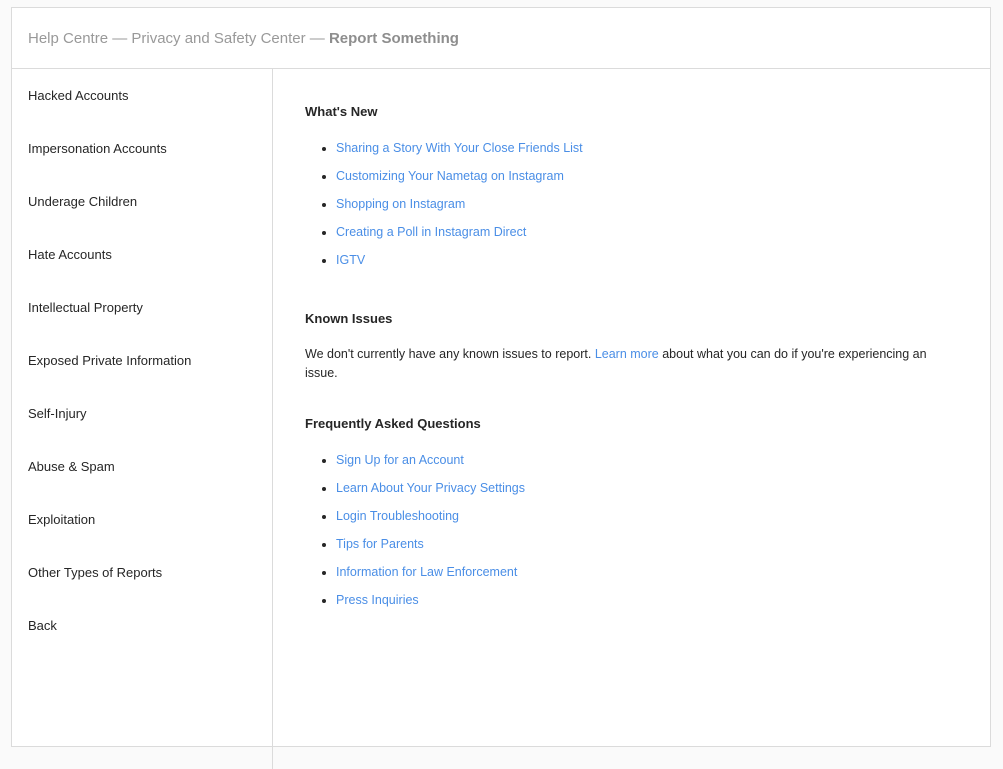 This screenshot has width=1003, height=769. What do you see at coordinates (643, 551) in the screenshot?
I see `list-item: Tips for Parents` at bounding box center [643, 551].